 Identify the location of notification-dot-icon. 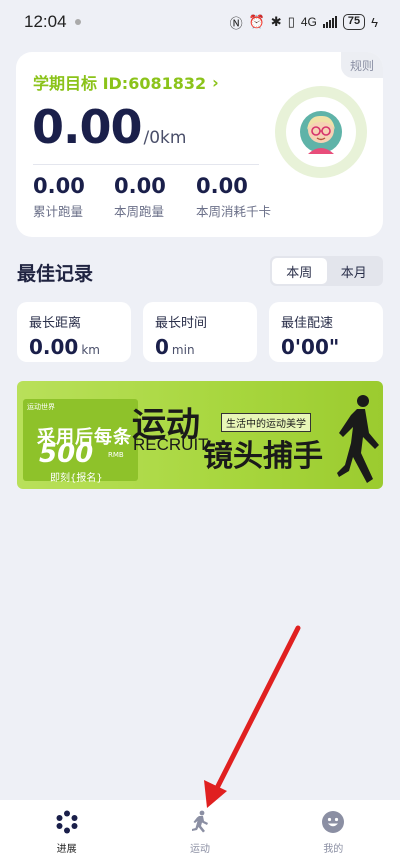
(77, 22).